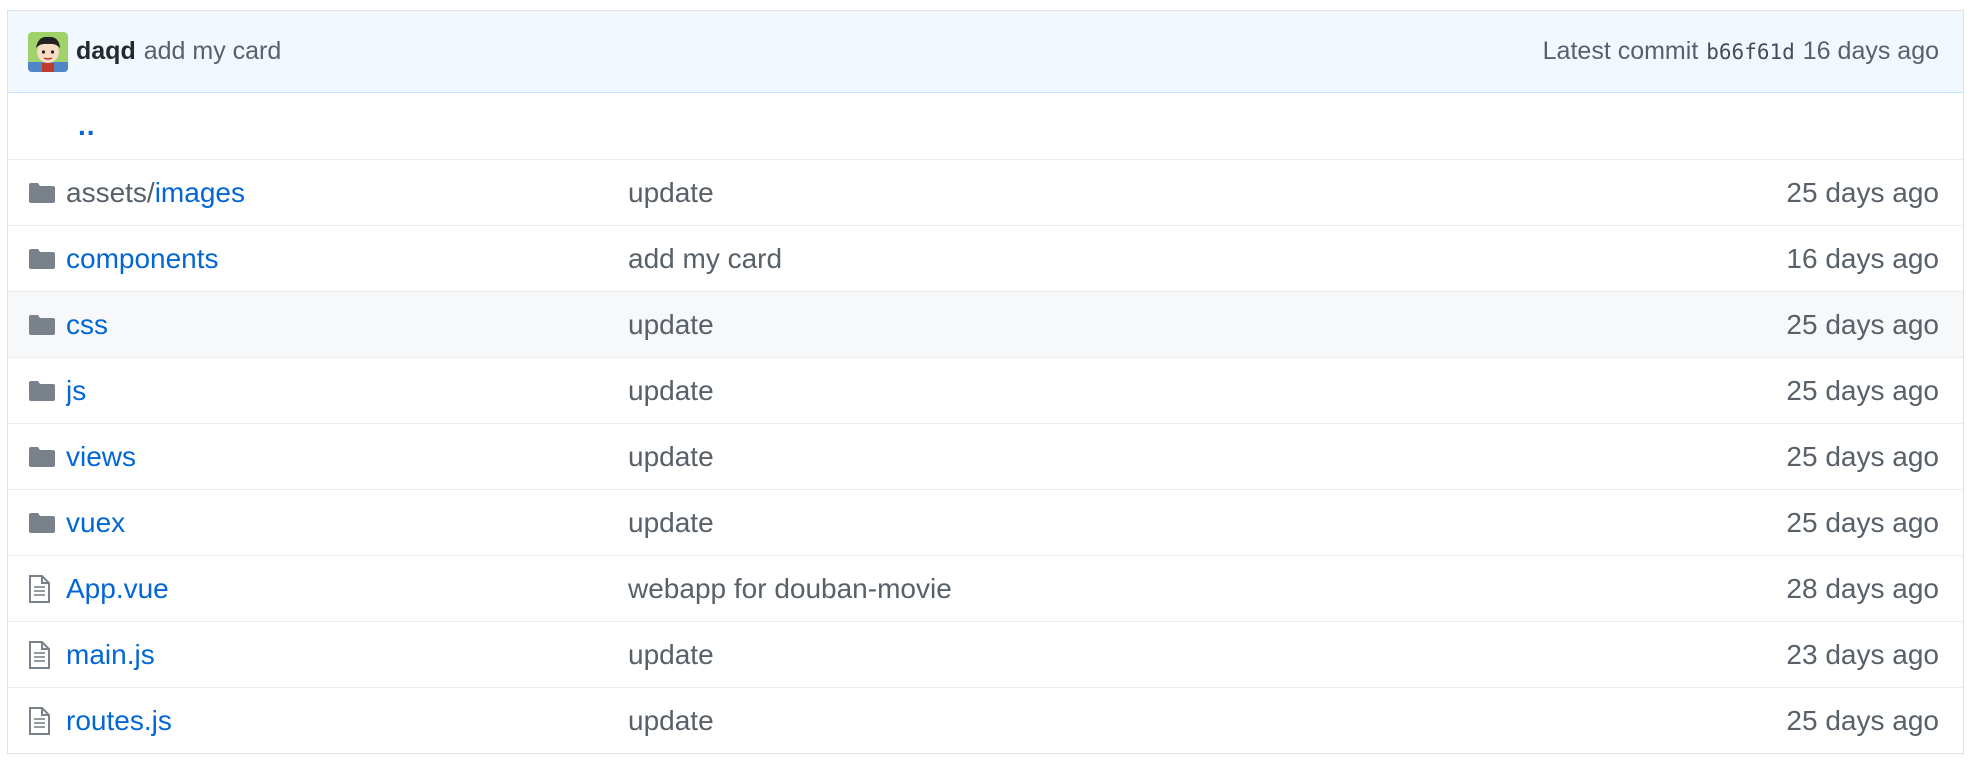 The image size is (1972, 774). I want to click on latest-commit-label: Latest commit, so click(1620, 51).